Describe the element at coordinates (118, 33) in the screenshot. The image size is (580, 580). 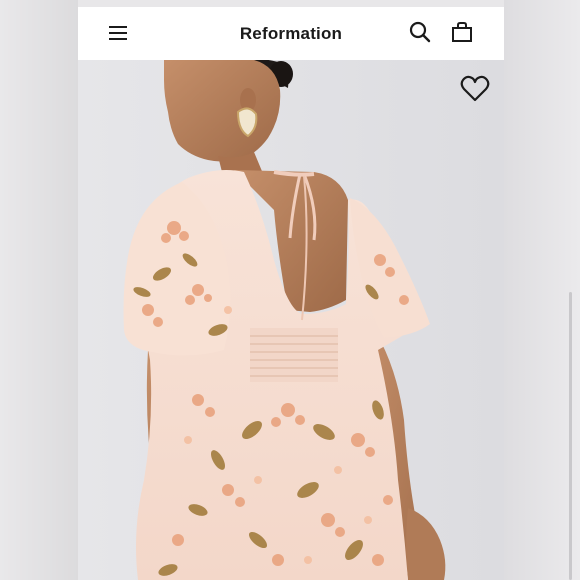
I see `menu-icon` at that location.